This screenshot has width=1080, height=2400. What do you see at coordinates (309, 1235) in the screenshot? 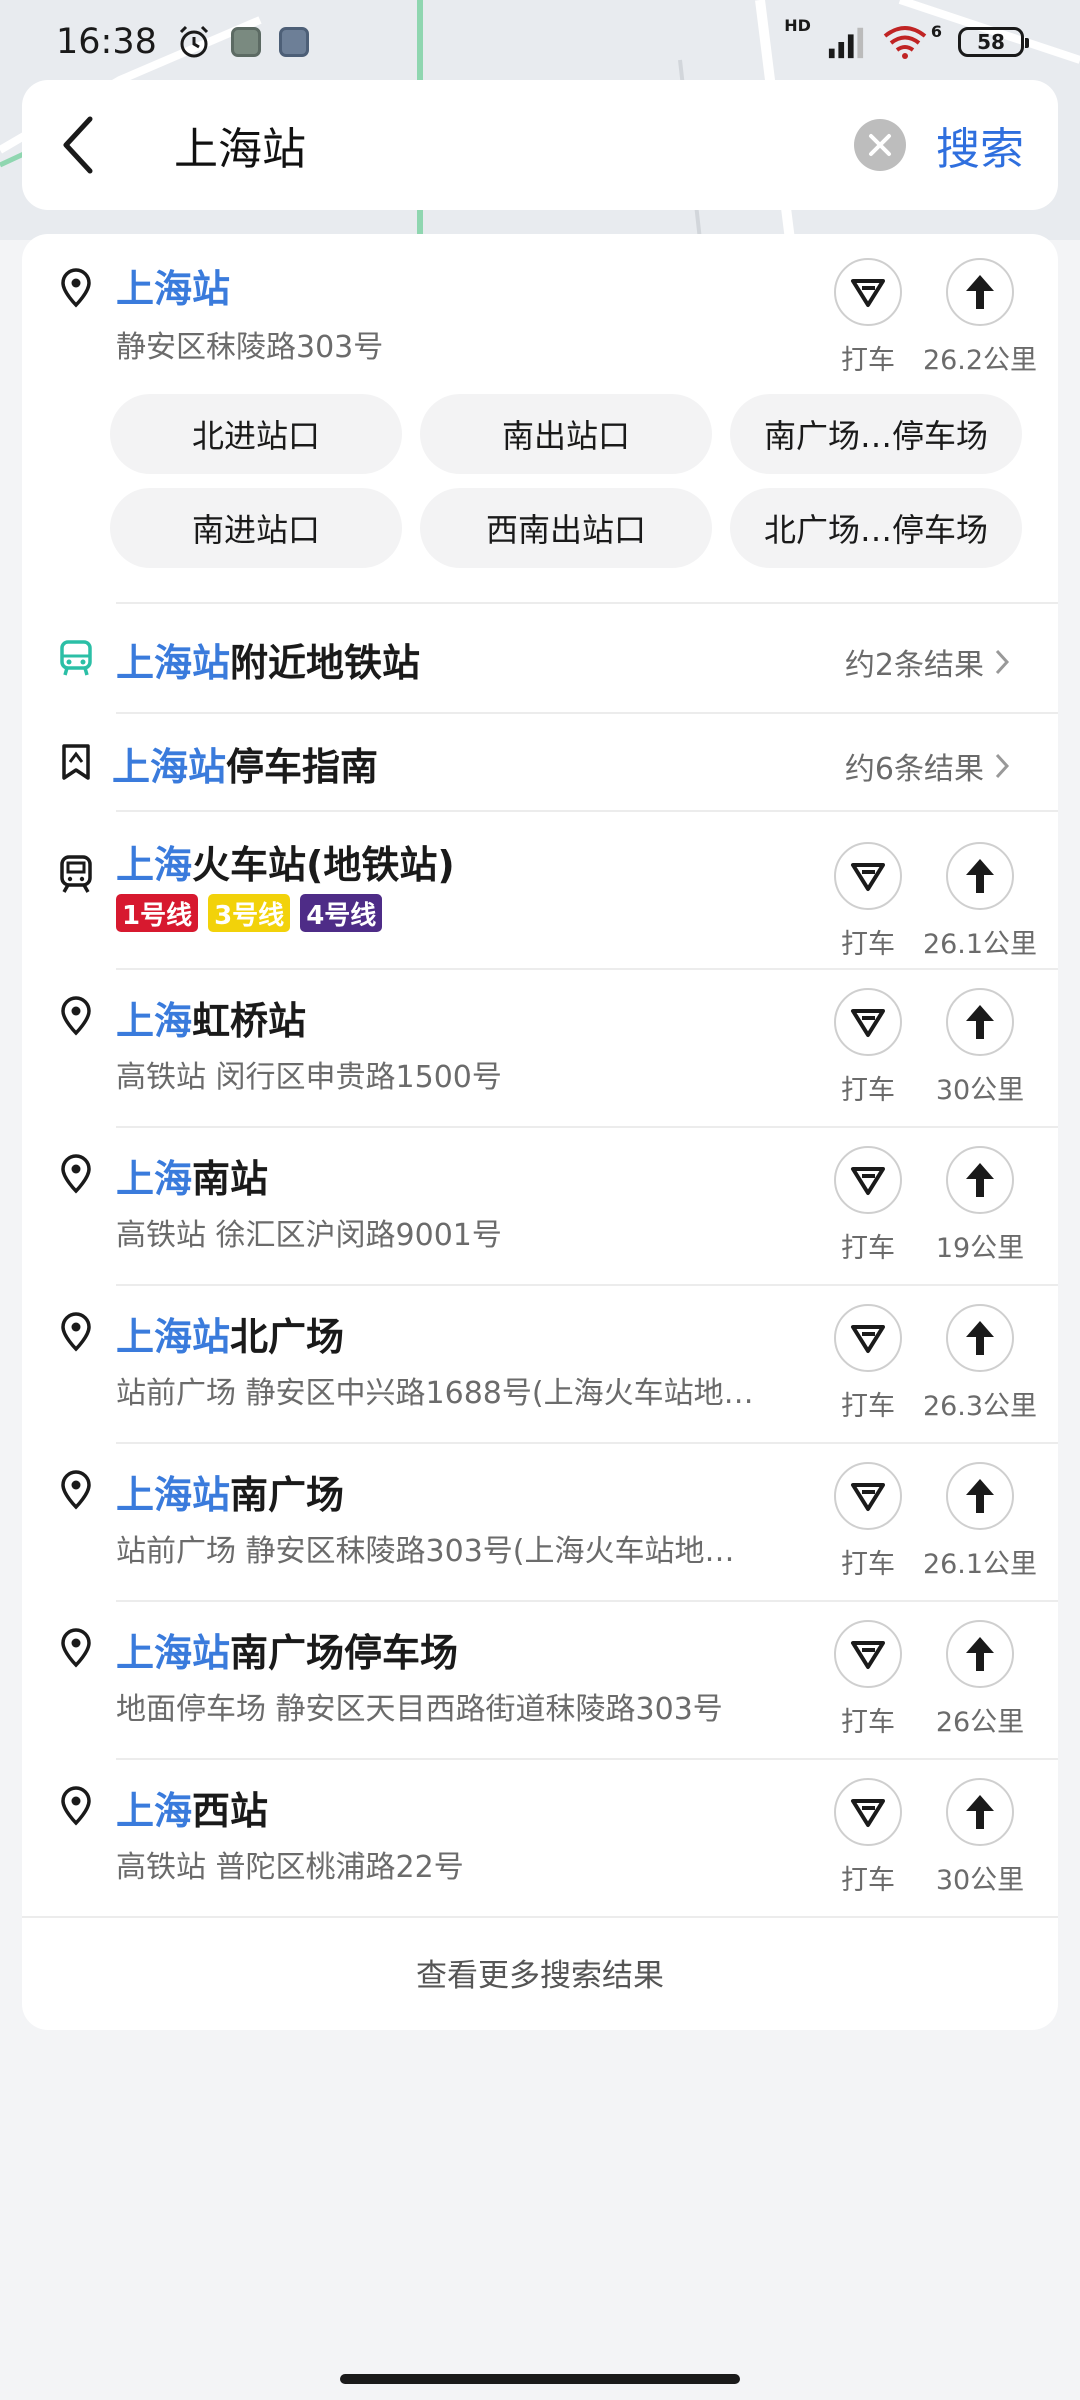
I see `result-address: 高铁站 徐汇区沪闵路9001号` at bounding box center [309, 1235].